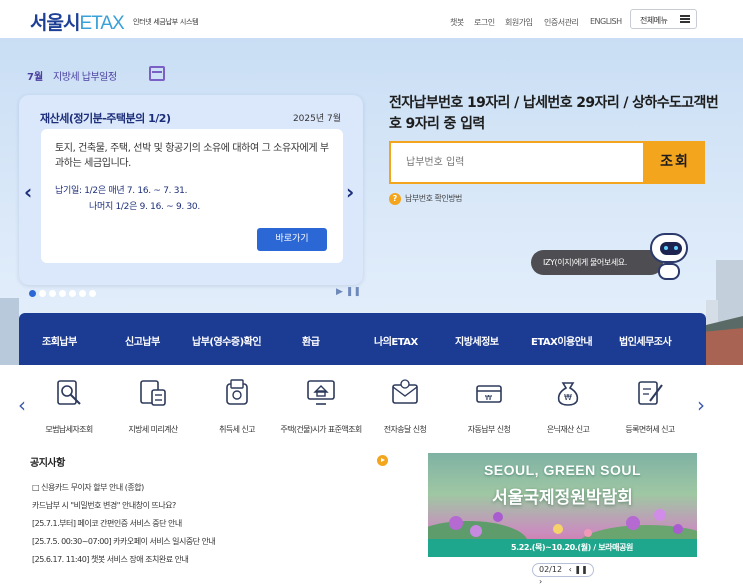  I want to click on service-label: 주택(건물)시가 표준액조회, so click(321, 429).